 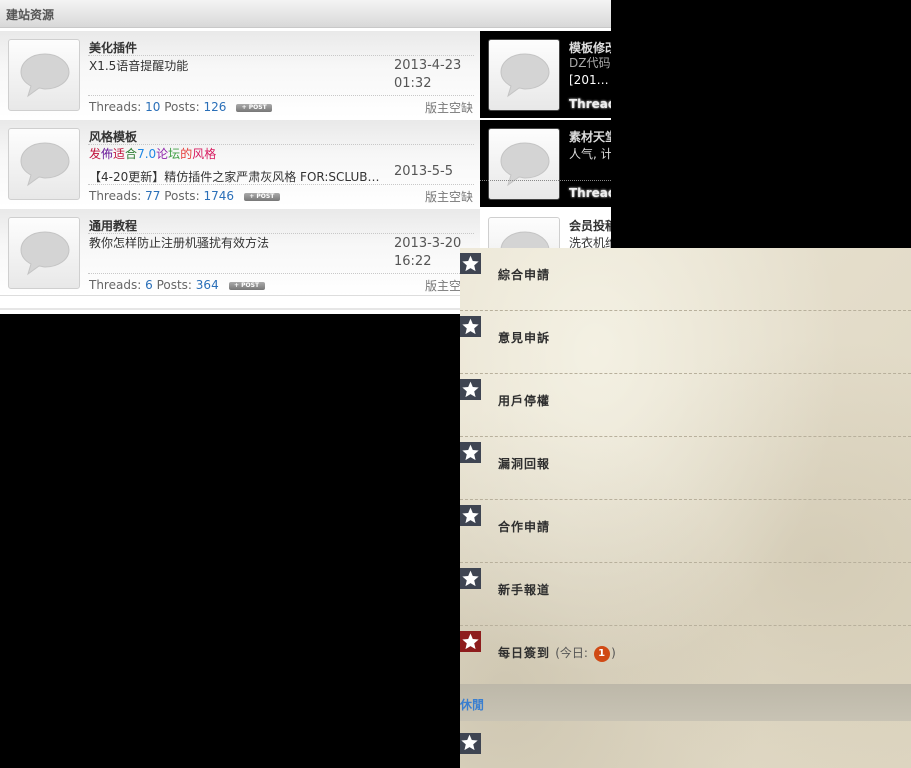 What do you see at coordinates (179, 242) in the screenshot?
I see `forum-last-post: 教你怎样防止注册机骚扰有效方法` at bounding box center [179, 242].